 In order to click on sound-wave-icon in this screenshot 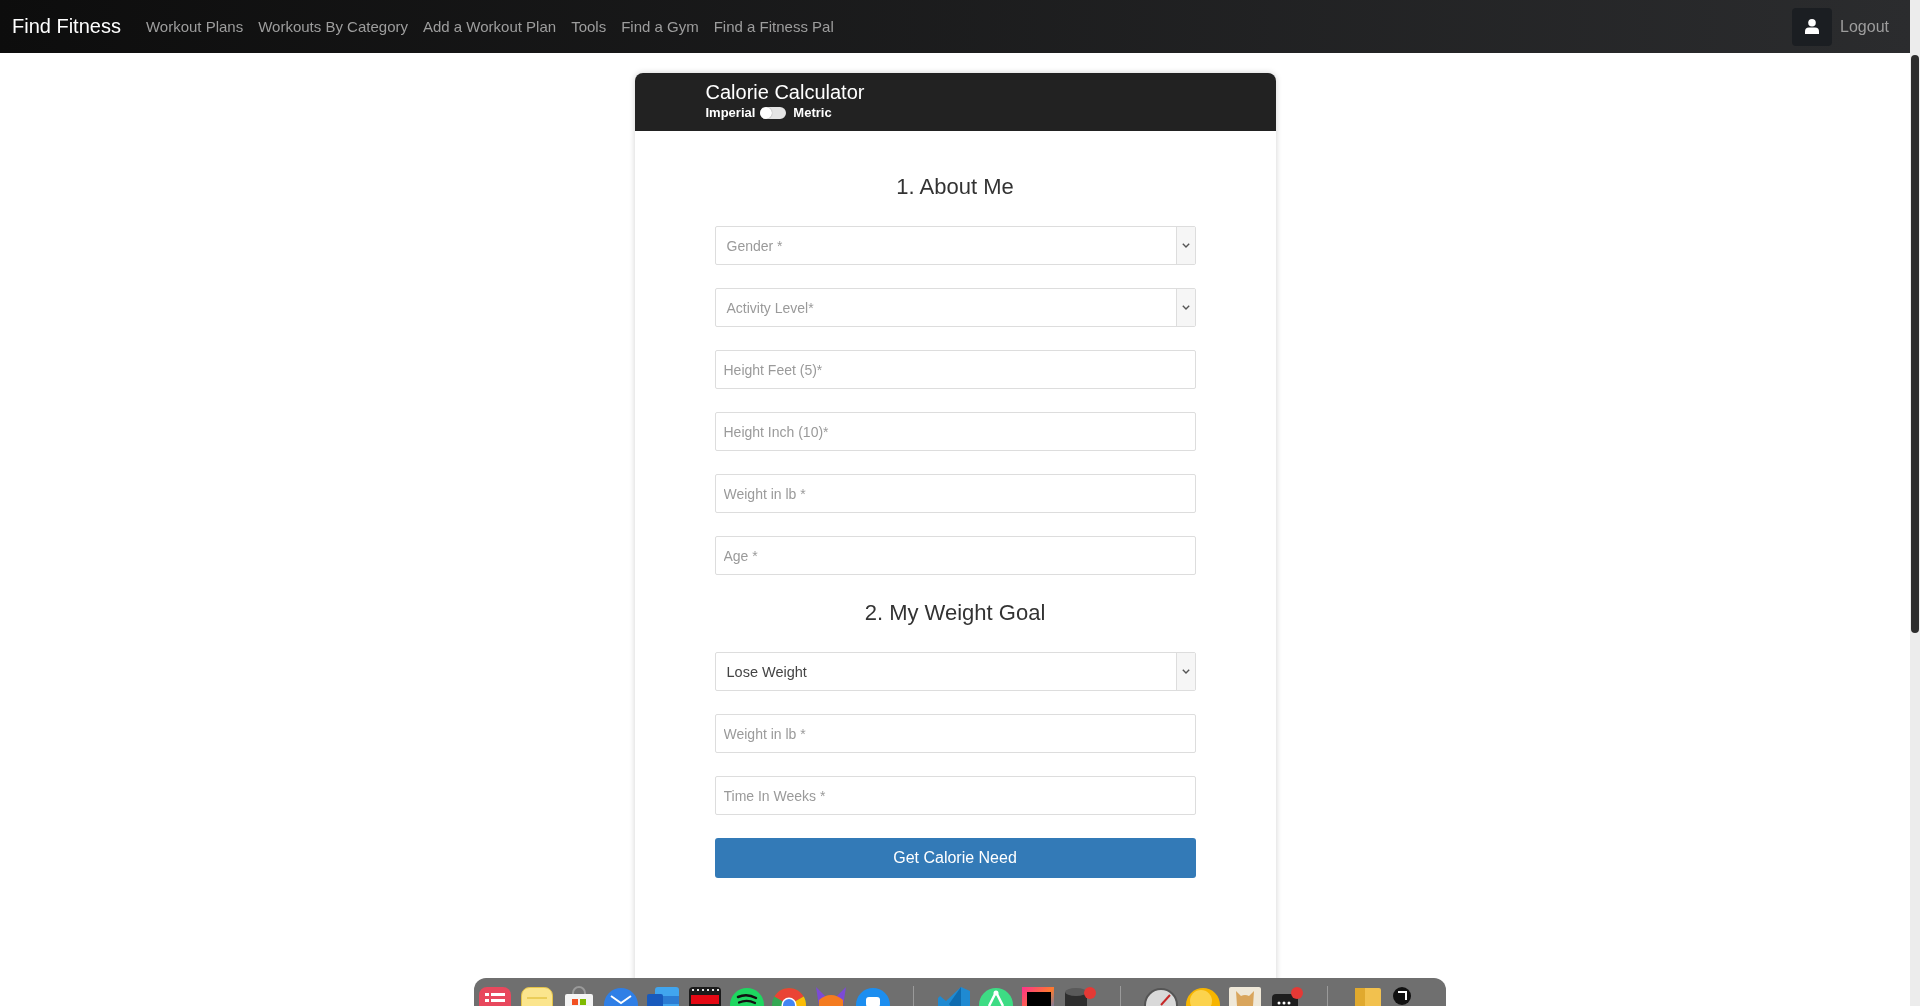, I will do `click(747, 996)`.